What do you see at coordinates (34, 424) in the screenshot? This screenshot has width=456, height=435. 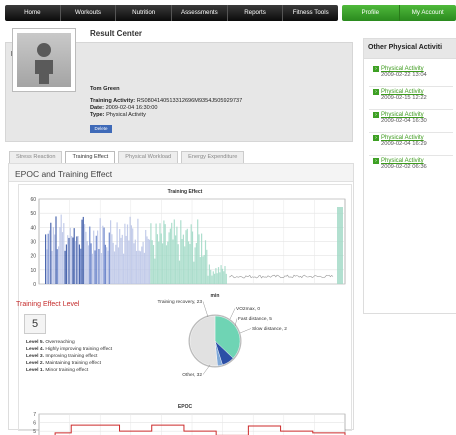 I see `y-tick-label: 6` at bounding box center [34, 424].